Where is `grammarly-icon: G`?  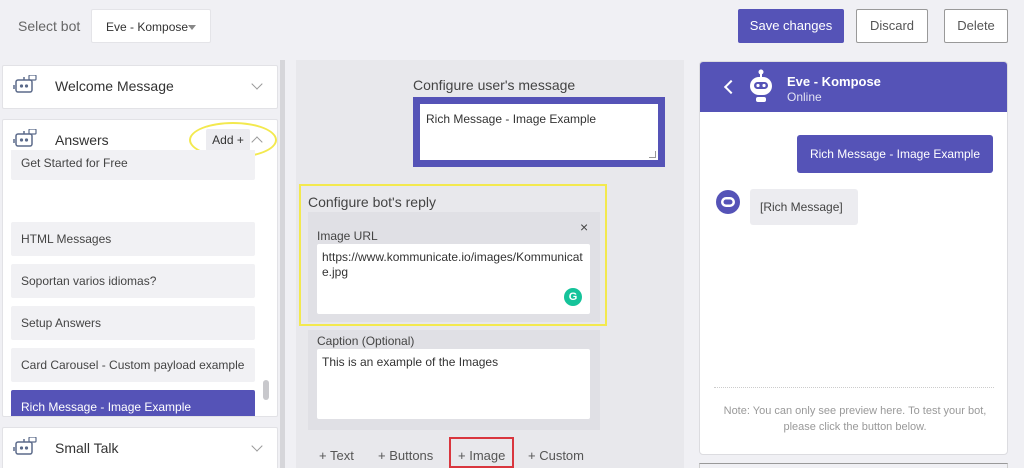 grammarly-icon: G is located at coordinates (573, 297).